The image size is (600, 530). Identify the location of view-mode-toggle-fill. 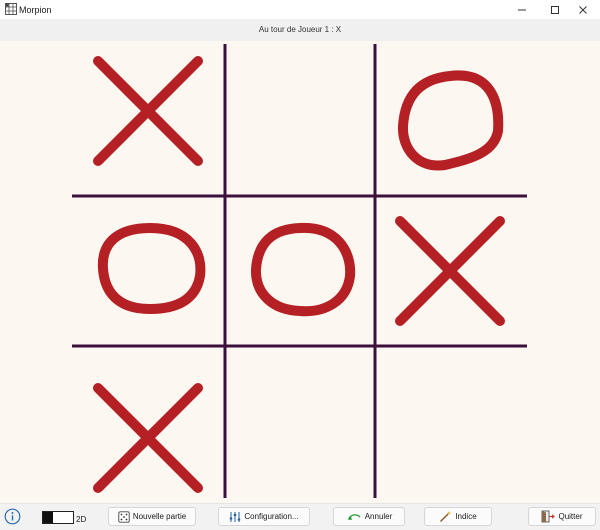
(48, 517).